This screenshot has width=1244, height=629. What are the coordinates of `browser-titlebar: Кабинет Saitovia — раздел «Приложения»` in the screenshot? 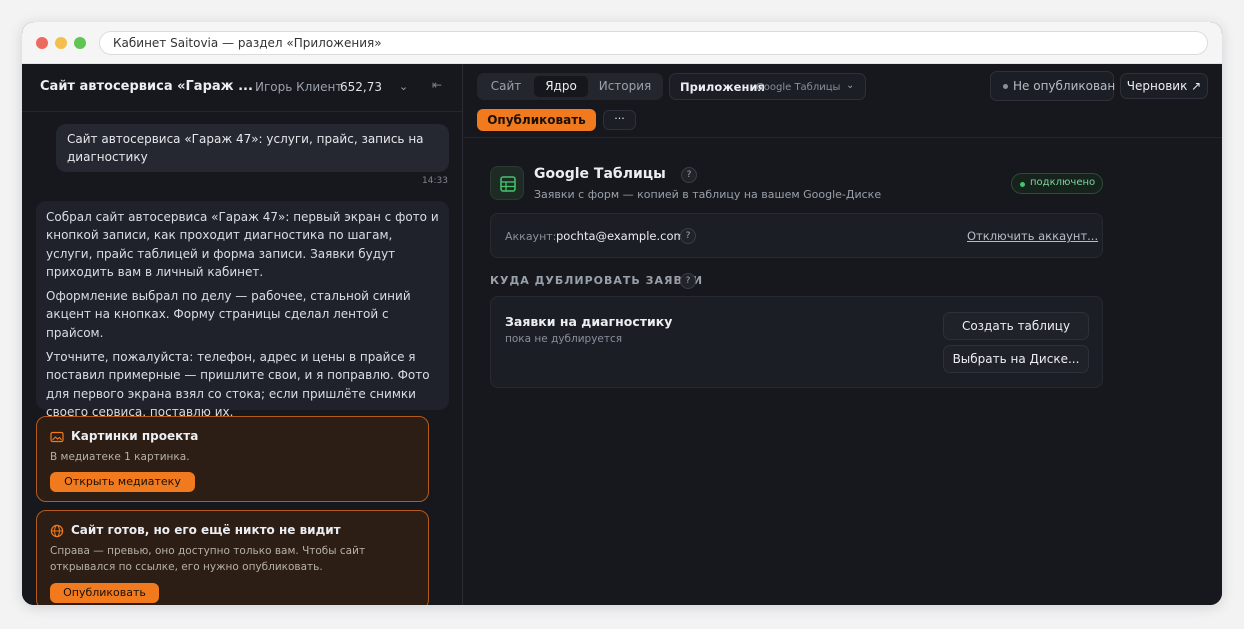 It's located at (622, 43).